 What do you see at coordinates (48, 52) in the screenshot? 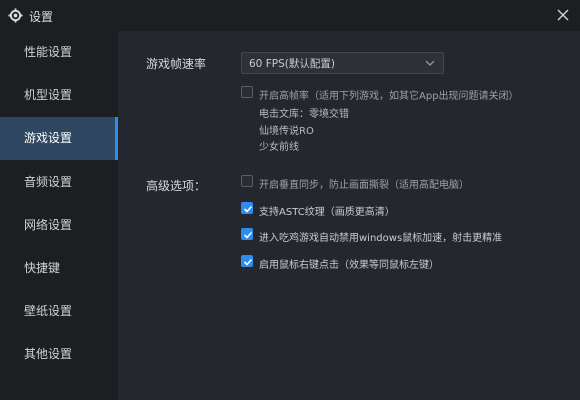
I see `sidebar-item-label: 性能设置` at bounding box center [48, 52].